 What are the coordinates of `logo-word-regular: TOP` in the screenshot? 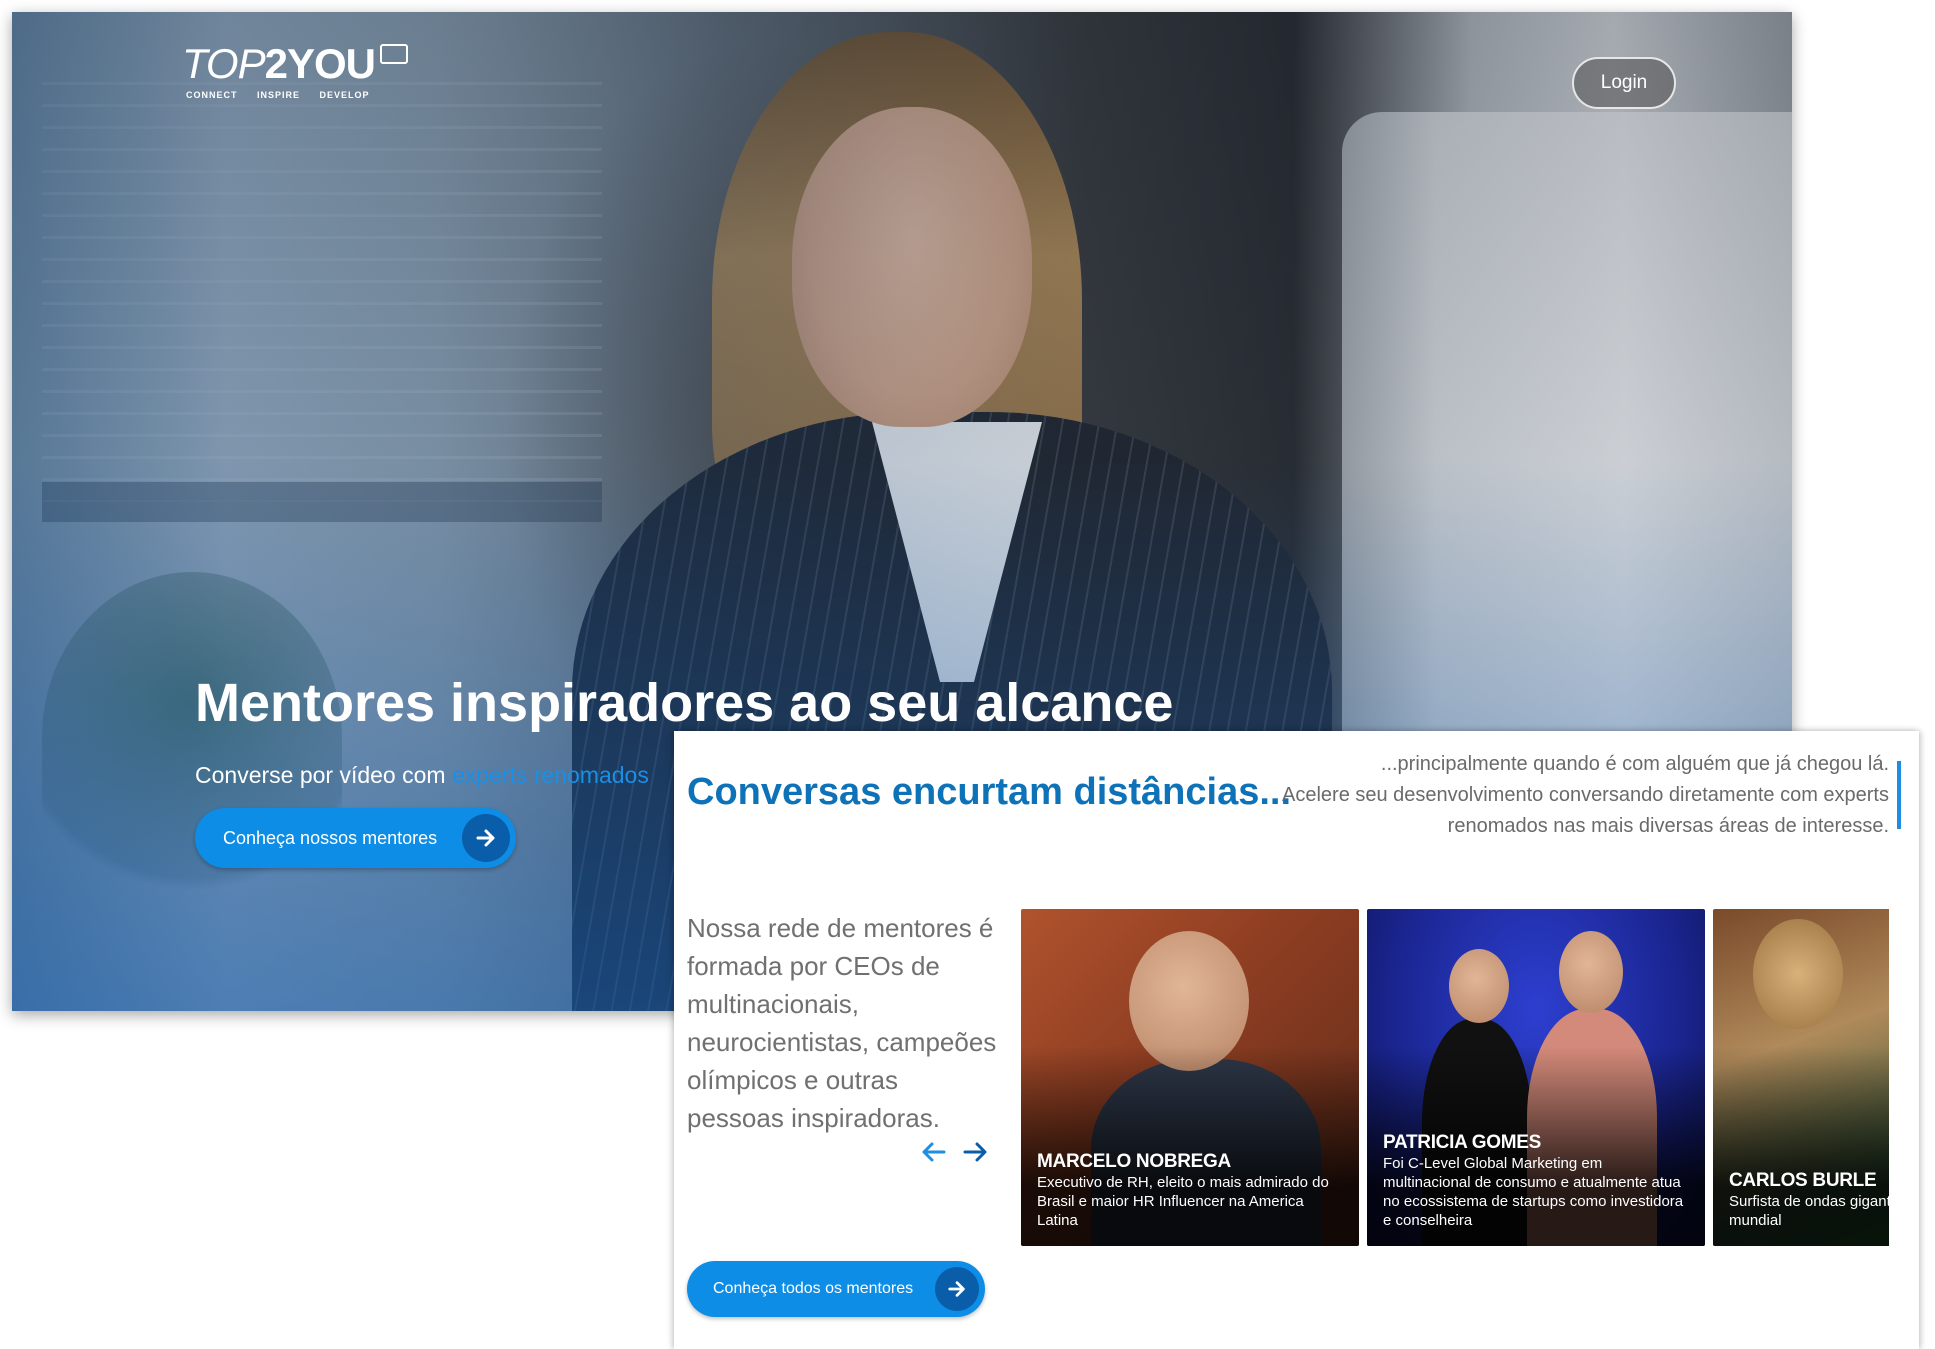 It's located at (224, 63).